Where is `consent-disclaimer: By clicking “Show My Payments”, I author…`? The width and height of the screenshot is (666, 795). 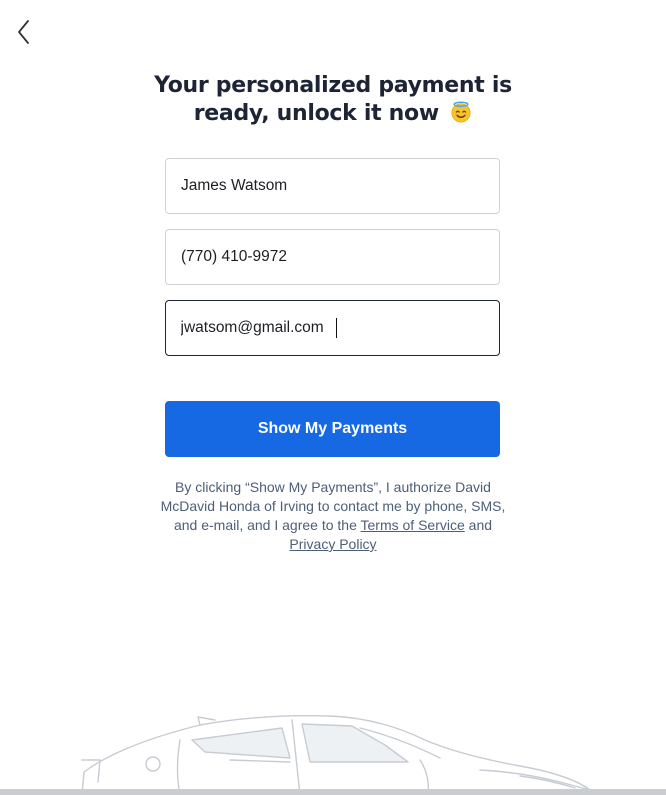
consent-disclaimer: By clicking “Show My Payments”, I author… is located at coordinates (333, 516).